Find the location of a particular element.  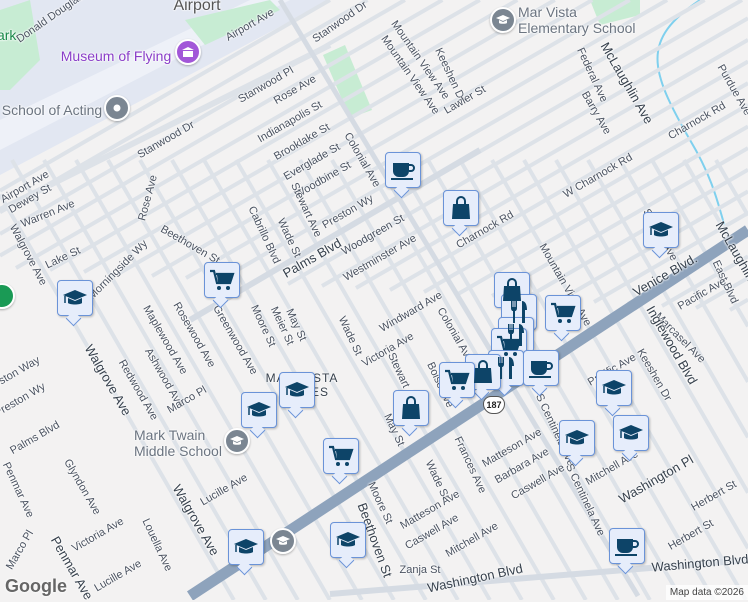

museum-icon is located at coordinates (188, 52).